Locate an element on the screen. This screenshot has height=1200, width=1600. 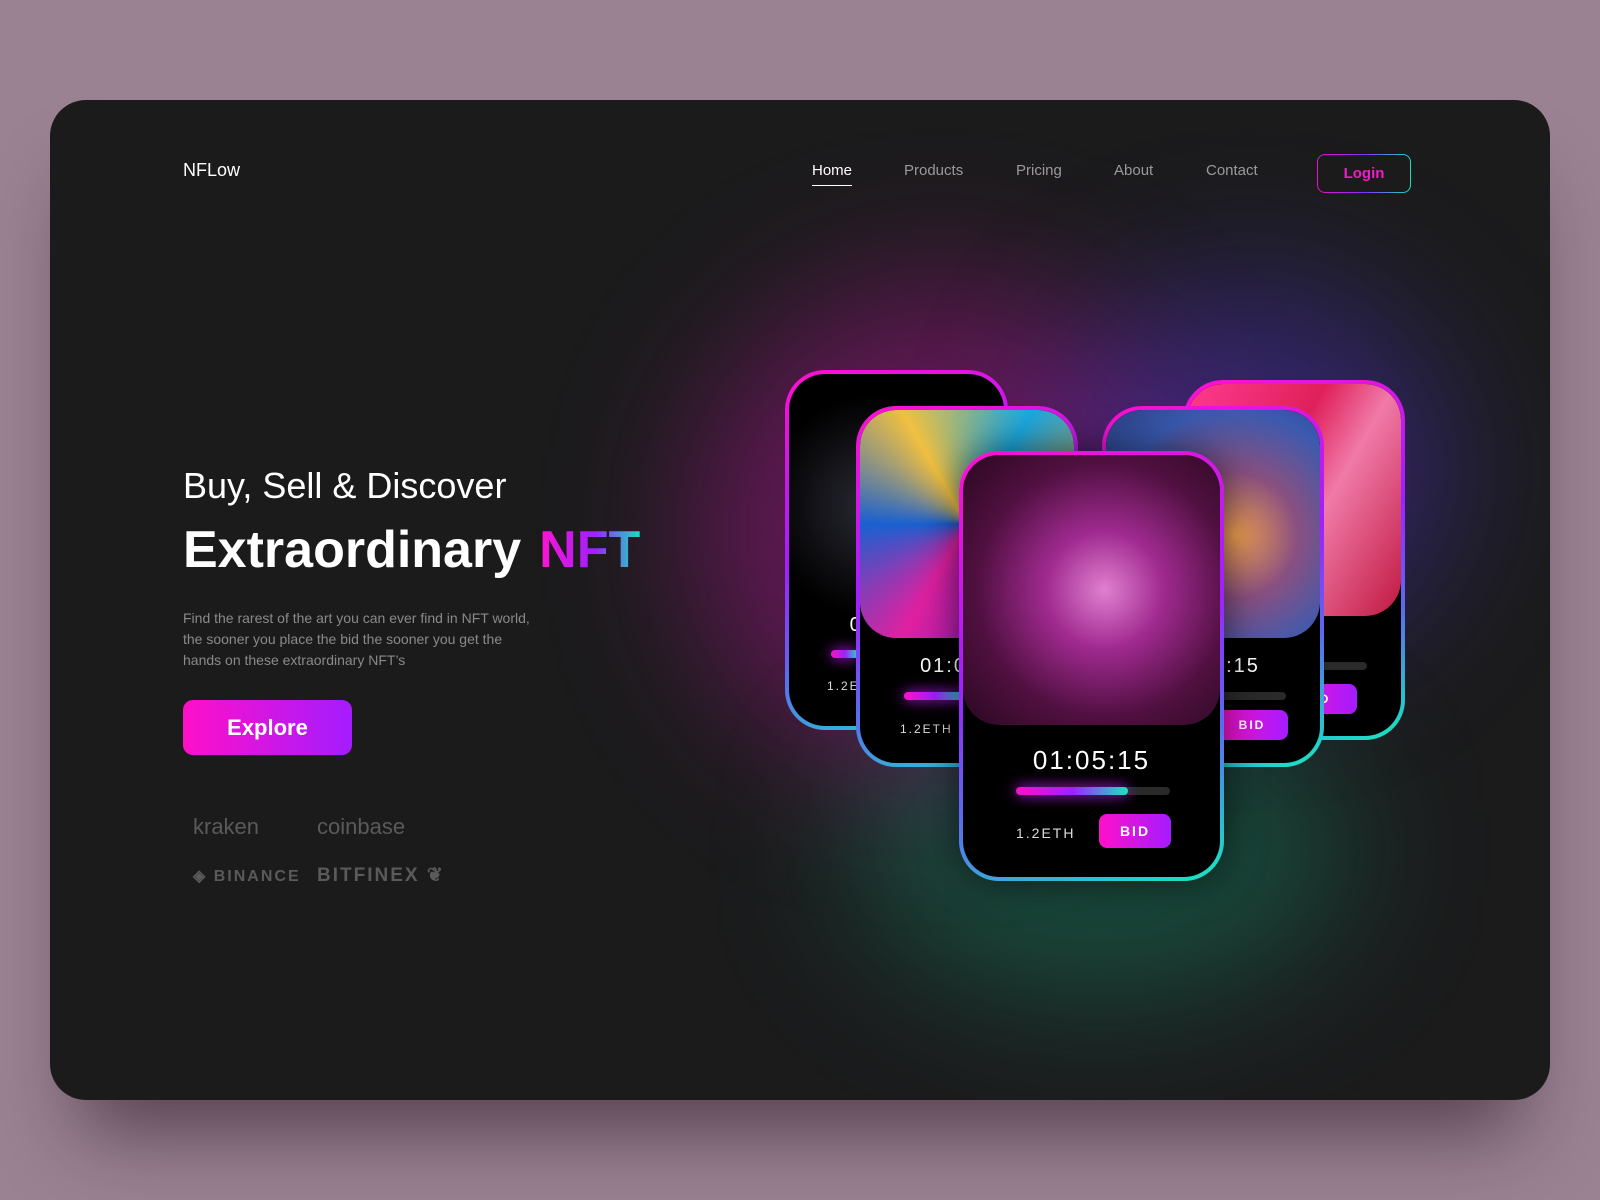
bitfinex-logo: BITFINEX ❦ is located at coordinates (381, 875).